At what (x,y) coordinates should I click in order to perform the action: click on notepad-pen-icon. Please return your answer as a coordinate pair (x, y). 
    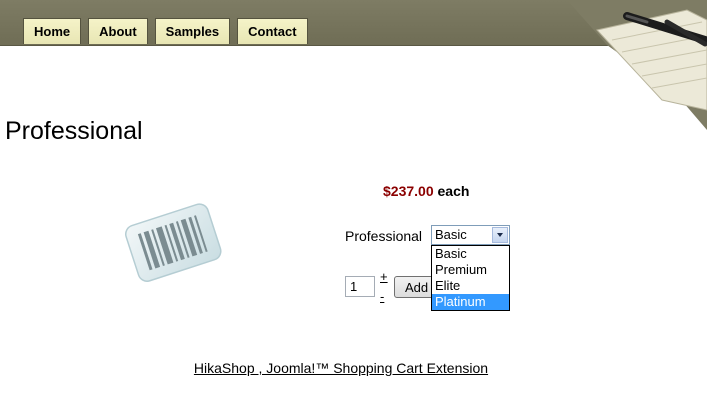
    Looking at the image, I should click on (637, 65).